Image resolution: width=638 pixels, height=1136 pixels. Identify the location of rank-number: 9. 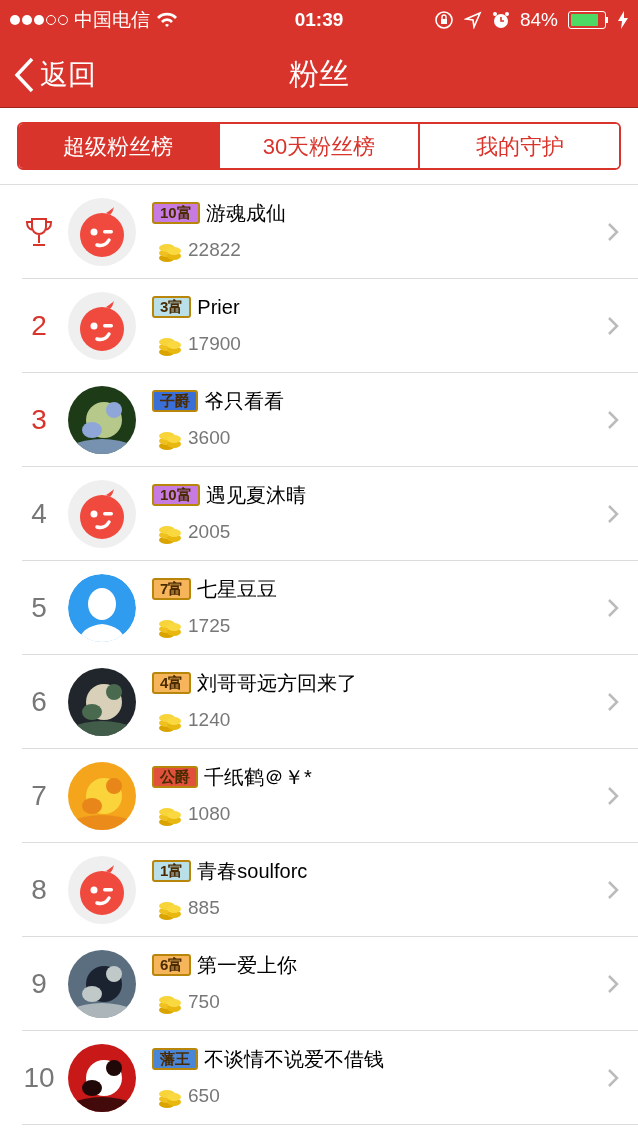
(39, 983).